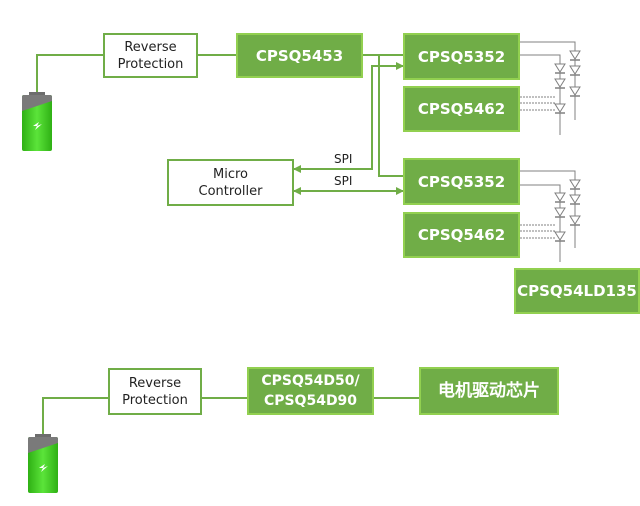 Image resolution: width=640 pixels, height=506 pixels. What do you see at coordinates (461, 235) in the screenshot?
I see `driver2-aux-box: CPSQ5462` at bounding box center [461, 235].